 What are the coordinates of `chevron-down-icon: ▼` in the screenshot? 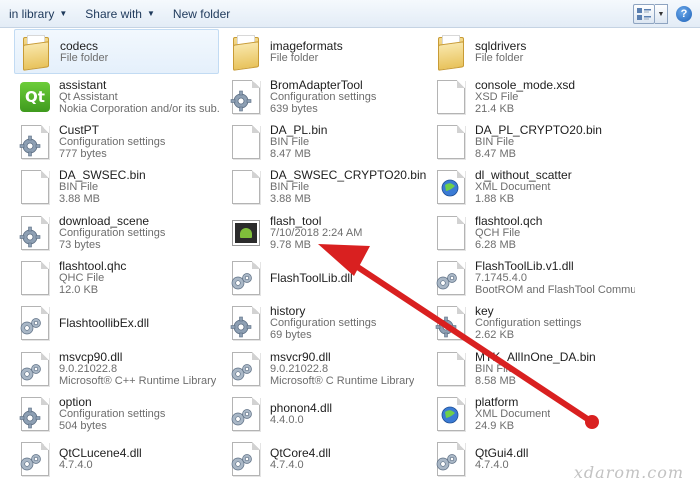 It's located at (150, 13).